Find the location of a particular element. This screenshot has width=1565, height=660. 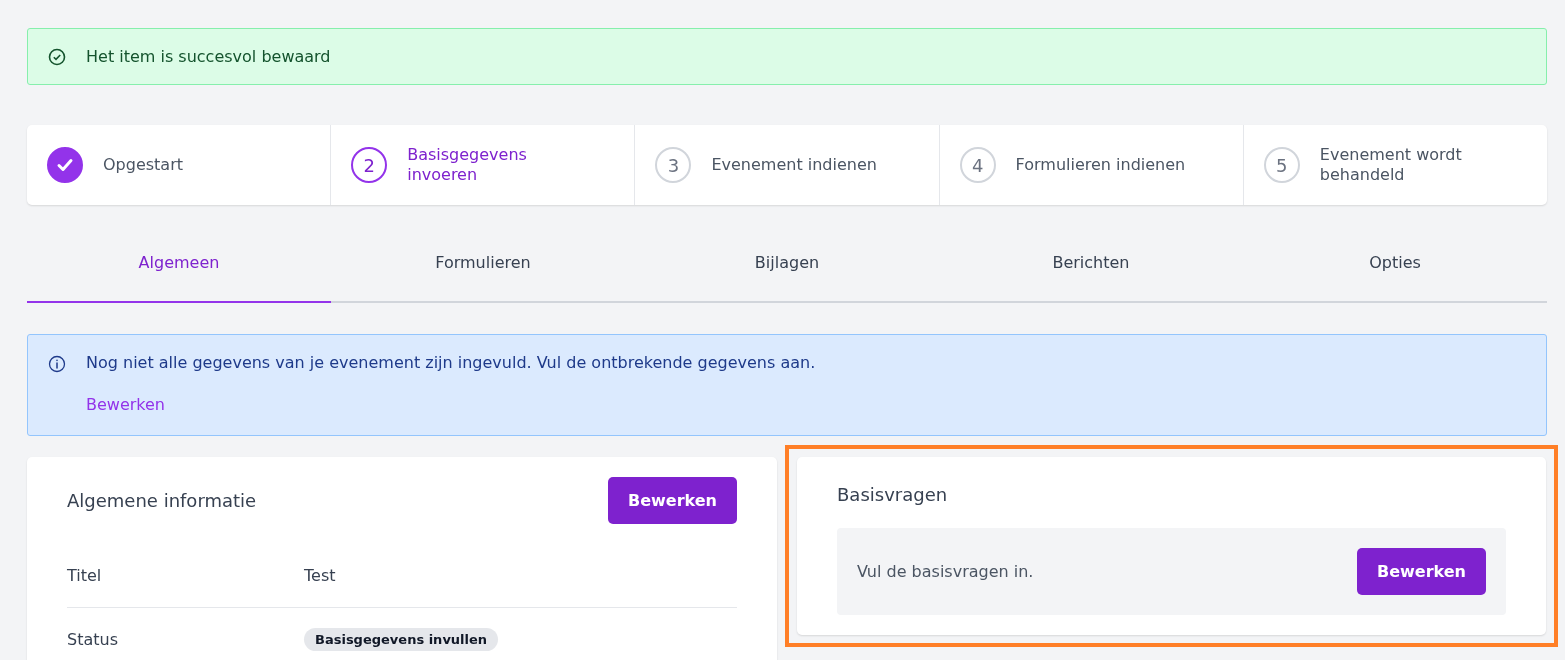

field-value: Test is located at coordinates (320, 575).